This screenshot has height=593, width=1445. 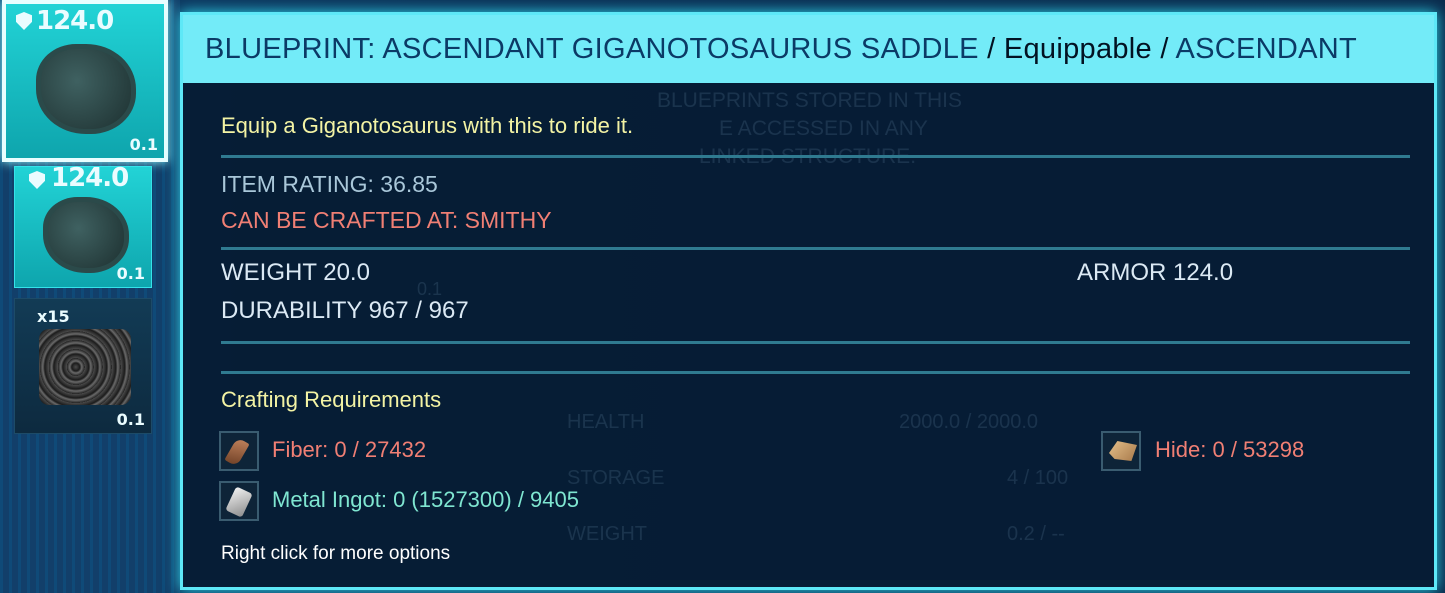 What do you see at coordinates (345, 310) in the screenshot?
I see `item-durability: DURABILITY 967 / 967` at bounding box center [345, 310].